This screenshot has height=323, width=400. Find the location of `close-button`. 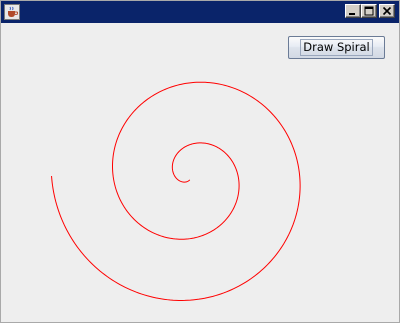

close-button is located at coordinates (387, 11).